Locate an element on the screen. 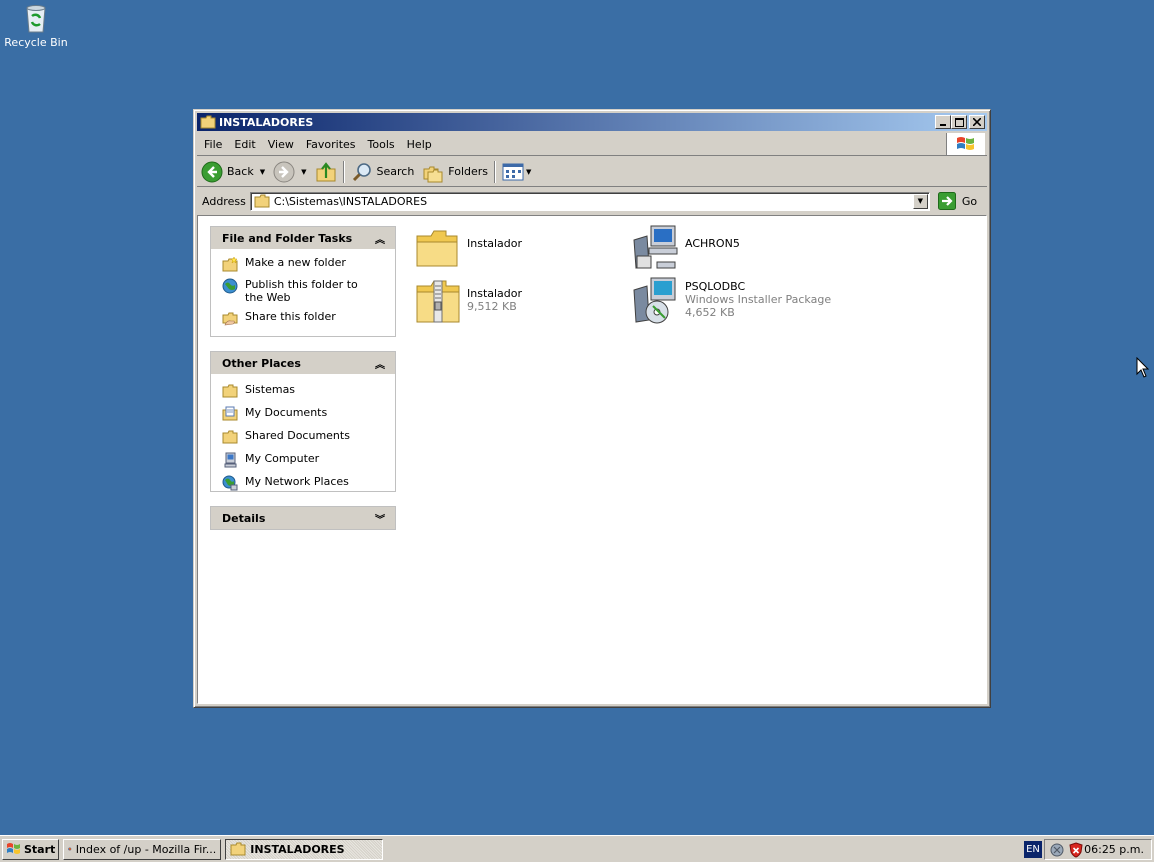  share-folder-icon is located at coordinates (230, 319).